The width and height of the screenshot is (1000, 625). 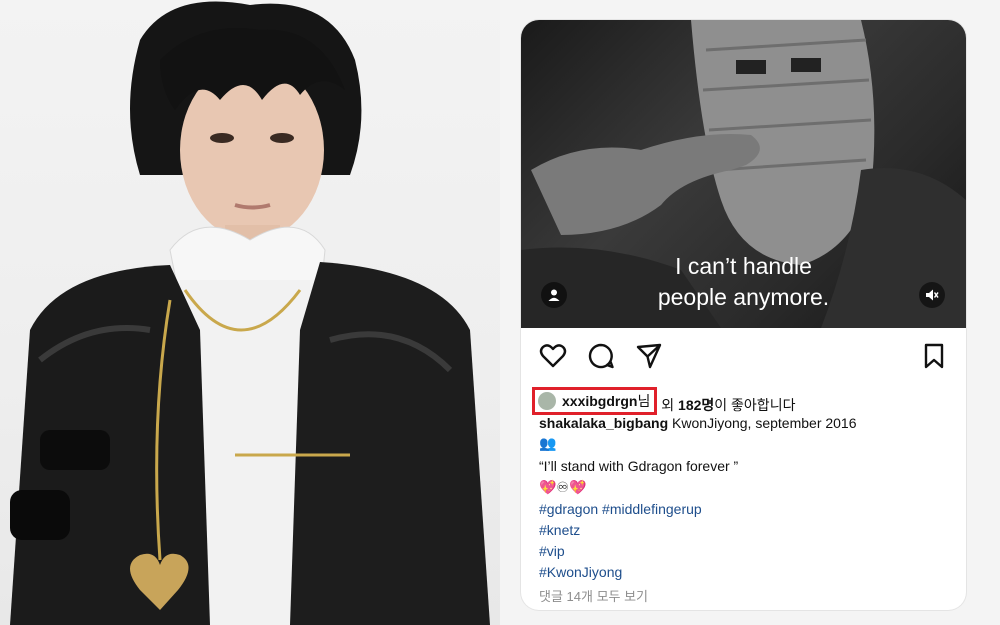 What do you see at coordinates (762, 423) in the screenshot?
I see `caption-text: KwonJiyong, september 2016` at bounding box center [762, 423].